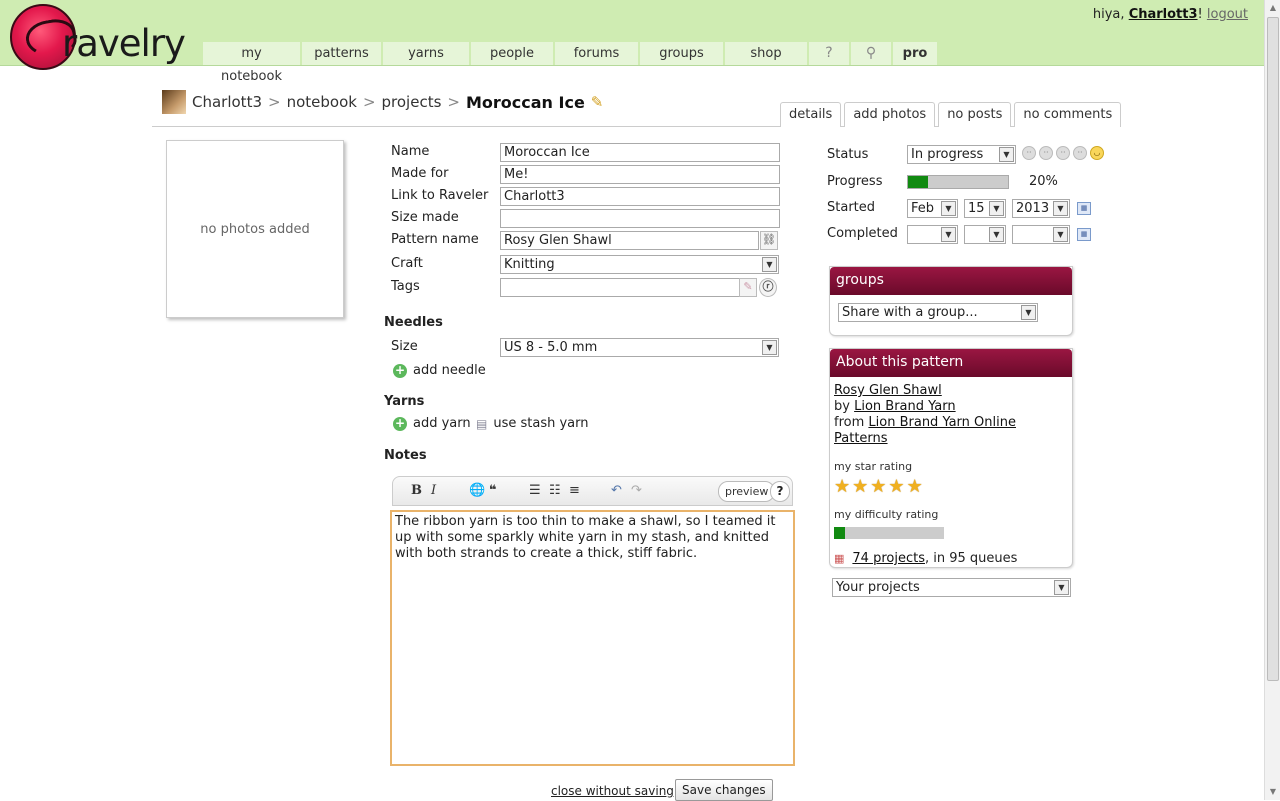  What do you see at coordinates (227, 102) in the screenshot?
I see `crumb-user: Charlott3` at bounding box center [227, 102].